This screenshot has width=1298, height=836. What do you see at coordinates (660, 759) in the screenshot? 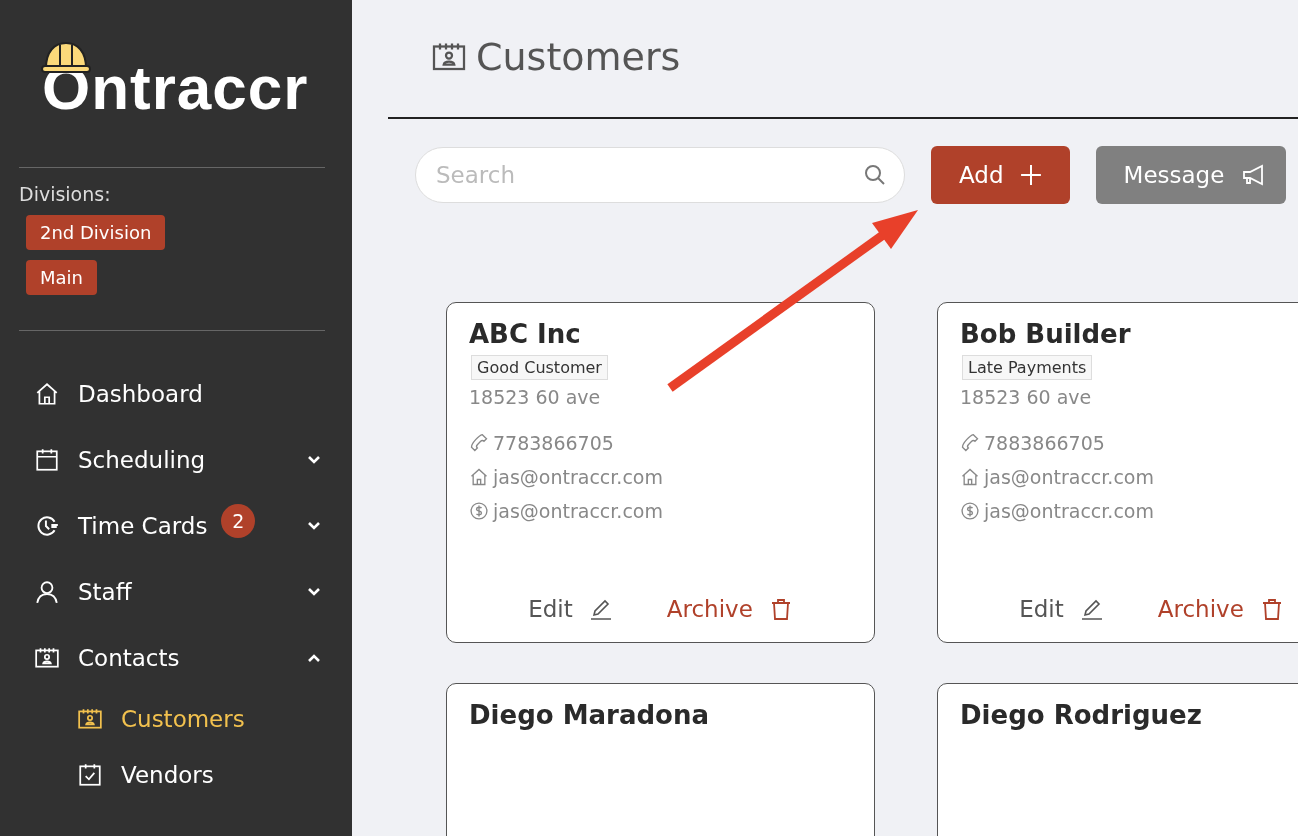
I see `customer-card: Diego Maradona` at bounding box center [660, 759].